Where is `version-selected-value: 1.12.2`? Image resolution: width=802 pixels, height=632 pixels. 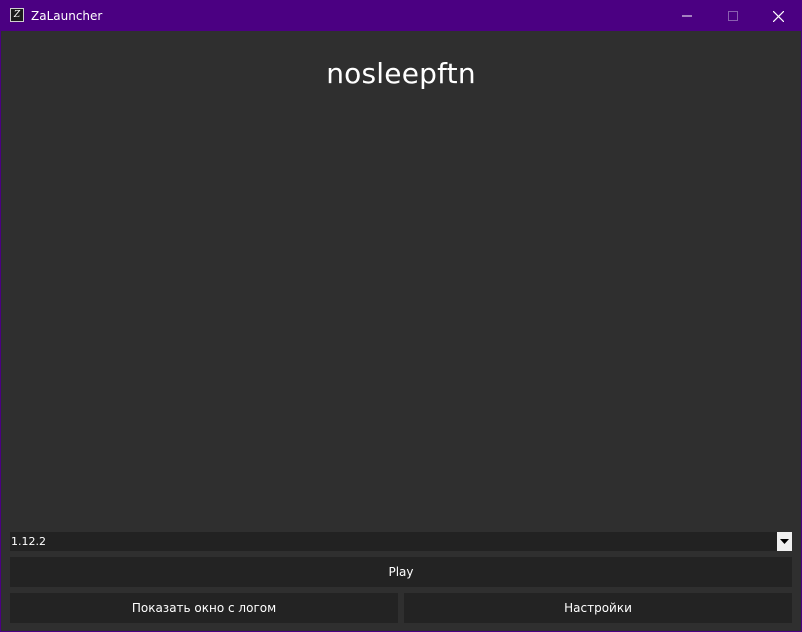
version-selected-value: 1.12.2 is located at coordinates (28, 541).